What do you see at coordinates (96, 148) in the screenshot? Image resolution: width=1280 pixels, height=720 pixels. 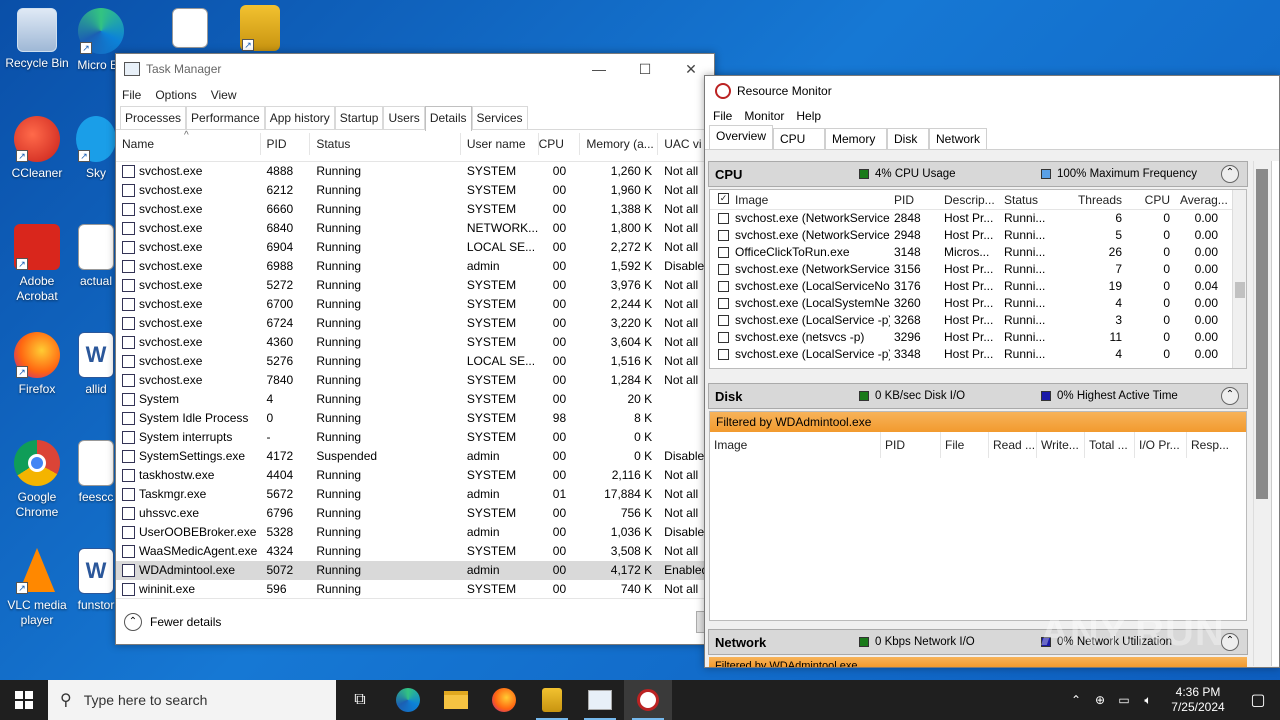 I see `skype-icon: ↗ Sky` at bounding box center [96, 148].